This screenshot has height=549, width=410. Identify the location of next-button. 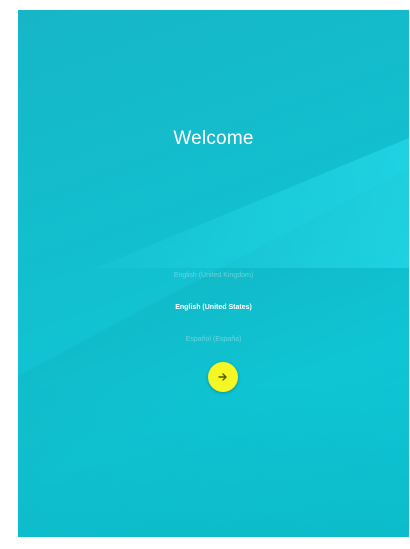
(223, 377).